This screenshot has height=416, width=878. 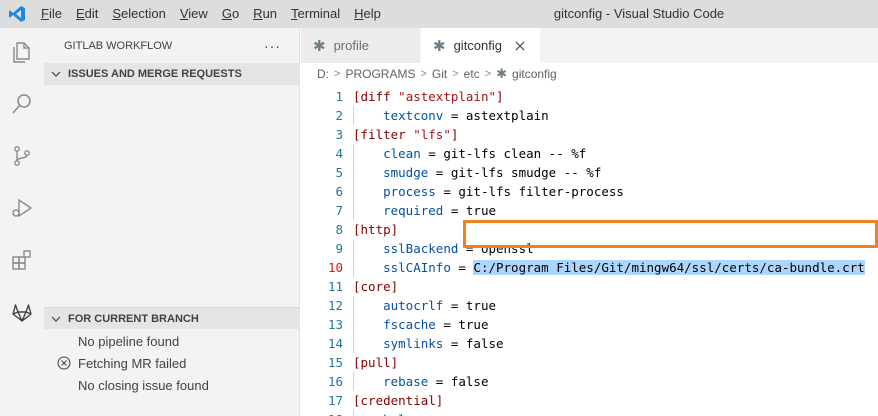 What do you see at coordinates (589, 286) in the screenshot?
I see `code-line: 11 [core]` at bounding box center [589, 286].